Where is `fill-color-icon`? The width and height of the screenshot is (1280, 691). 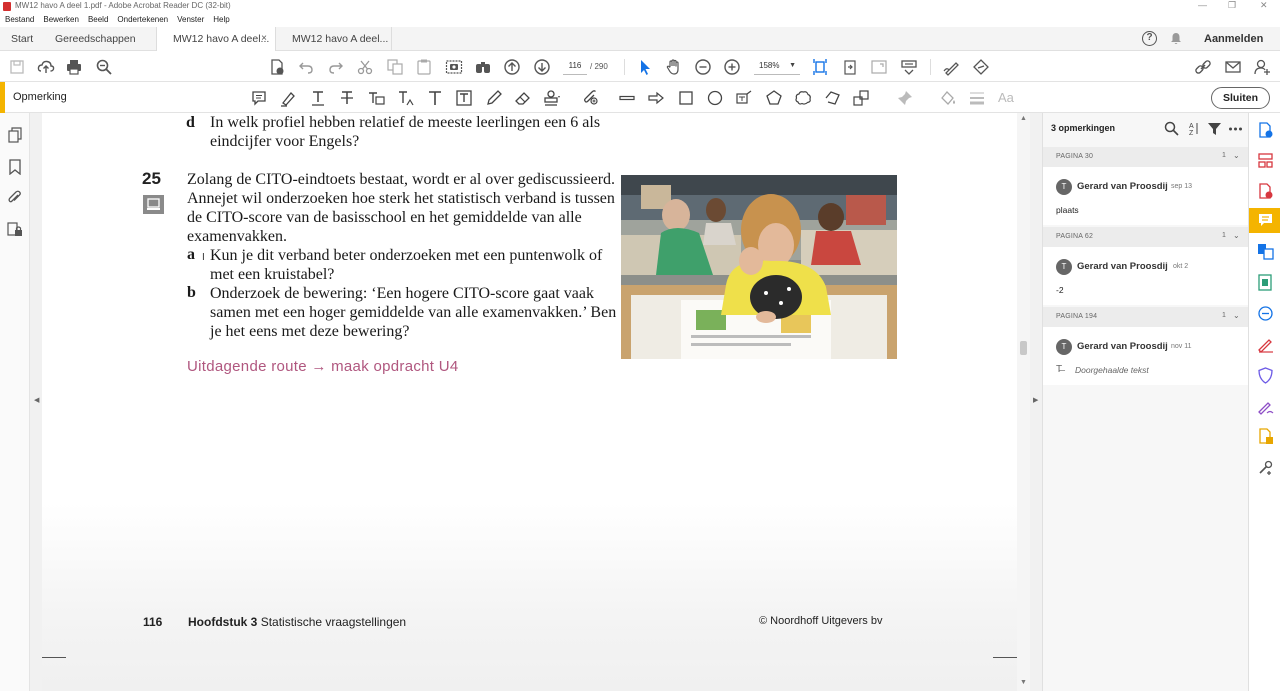
fill-color-icon is located at coordinates (948, 98).